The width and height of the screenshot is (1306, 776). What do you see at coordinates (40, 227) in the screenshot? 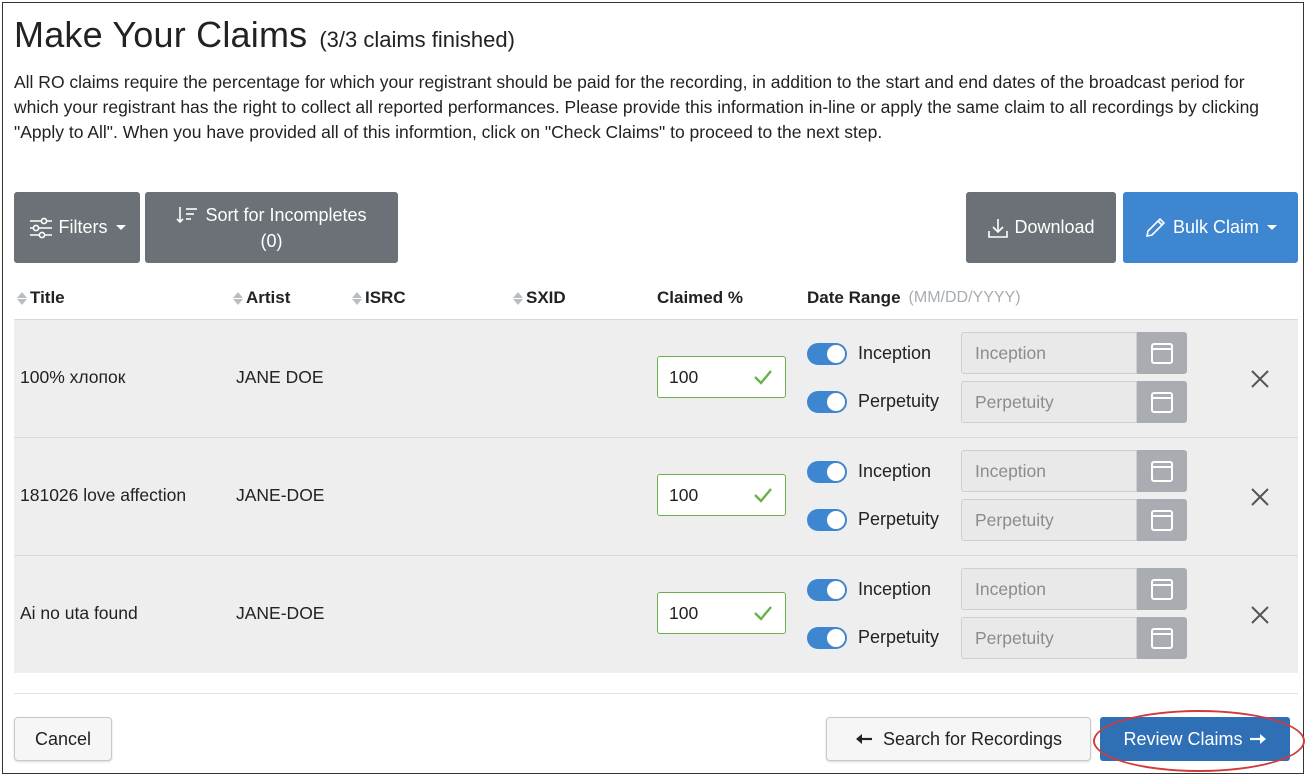
I see `sliders-icon` at bounding box center [40, 227].